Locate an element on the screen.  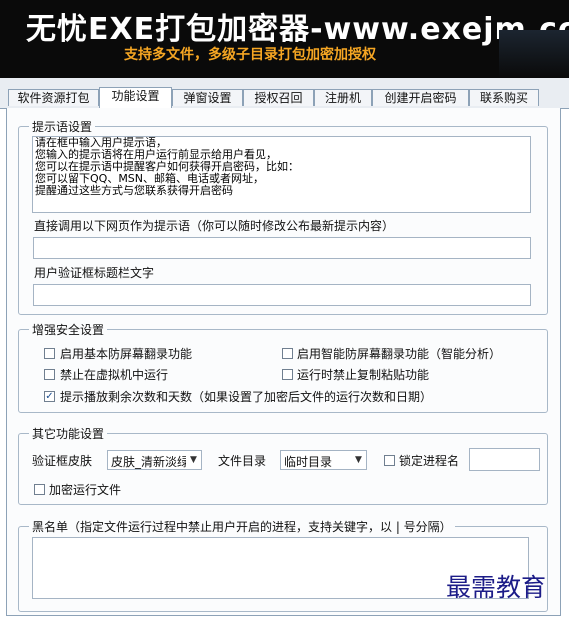
banner-decoration is located at coordinates (534, 54).